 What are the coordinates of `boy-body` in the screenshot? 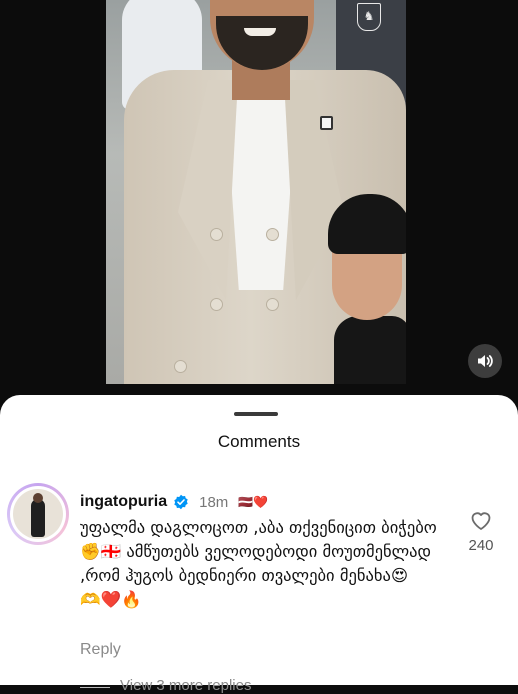 It's located at (370, 350).